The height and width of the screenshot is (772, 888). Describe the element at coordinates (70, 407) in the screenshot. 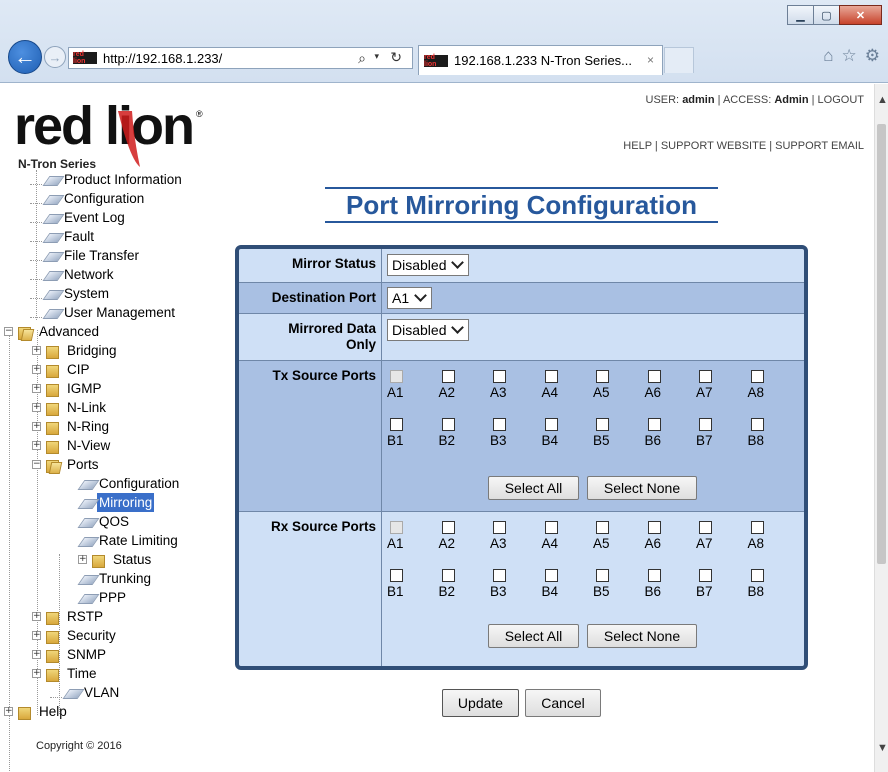

I see `tree-item-n-link: + N-Link` at that location.